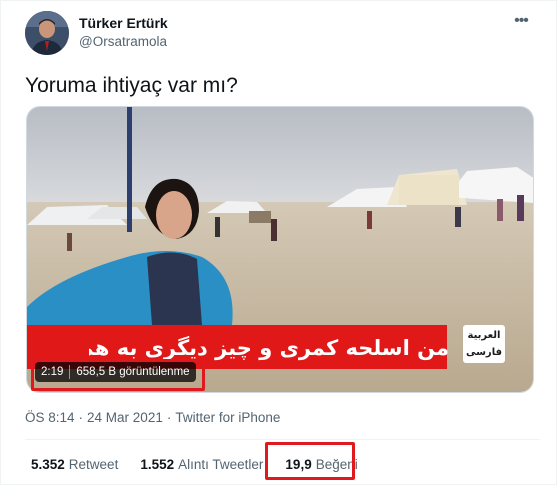 Image resolution: width=557 pixels, height=485 pixels. I want to click on channel-logo: العربية فارسی, so click(484, 344).